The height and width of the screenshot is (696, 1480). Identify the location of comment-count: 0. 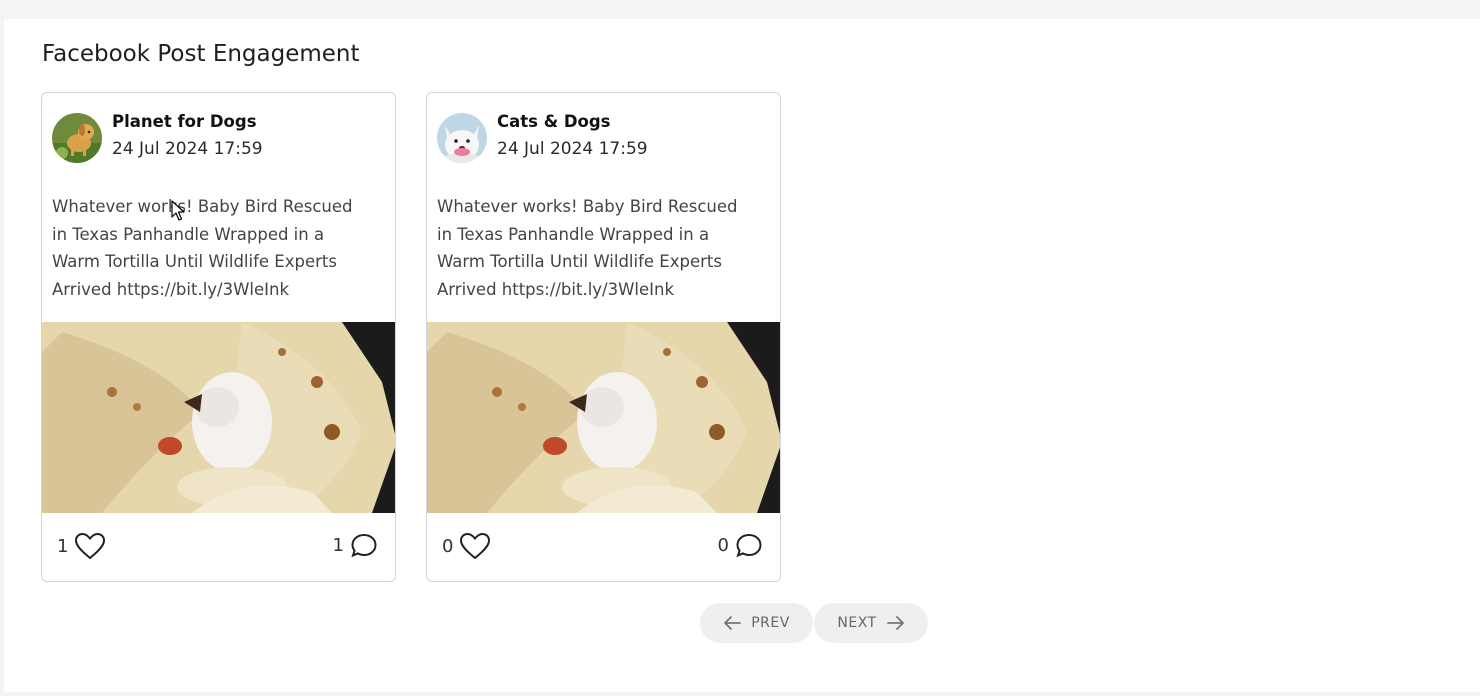
(740, 545).